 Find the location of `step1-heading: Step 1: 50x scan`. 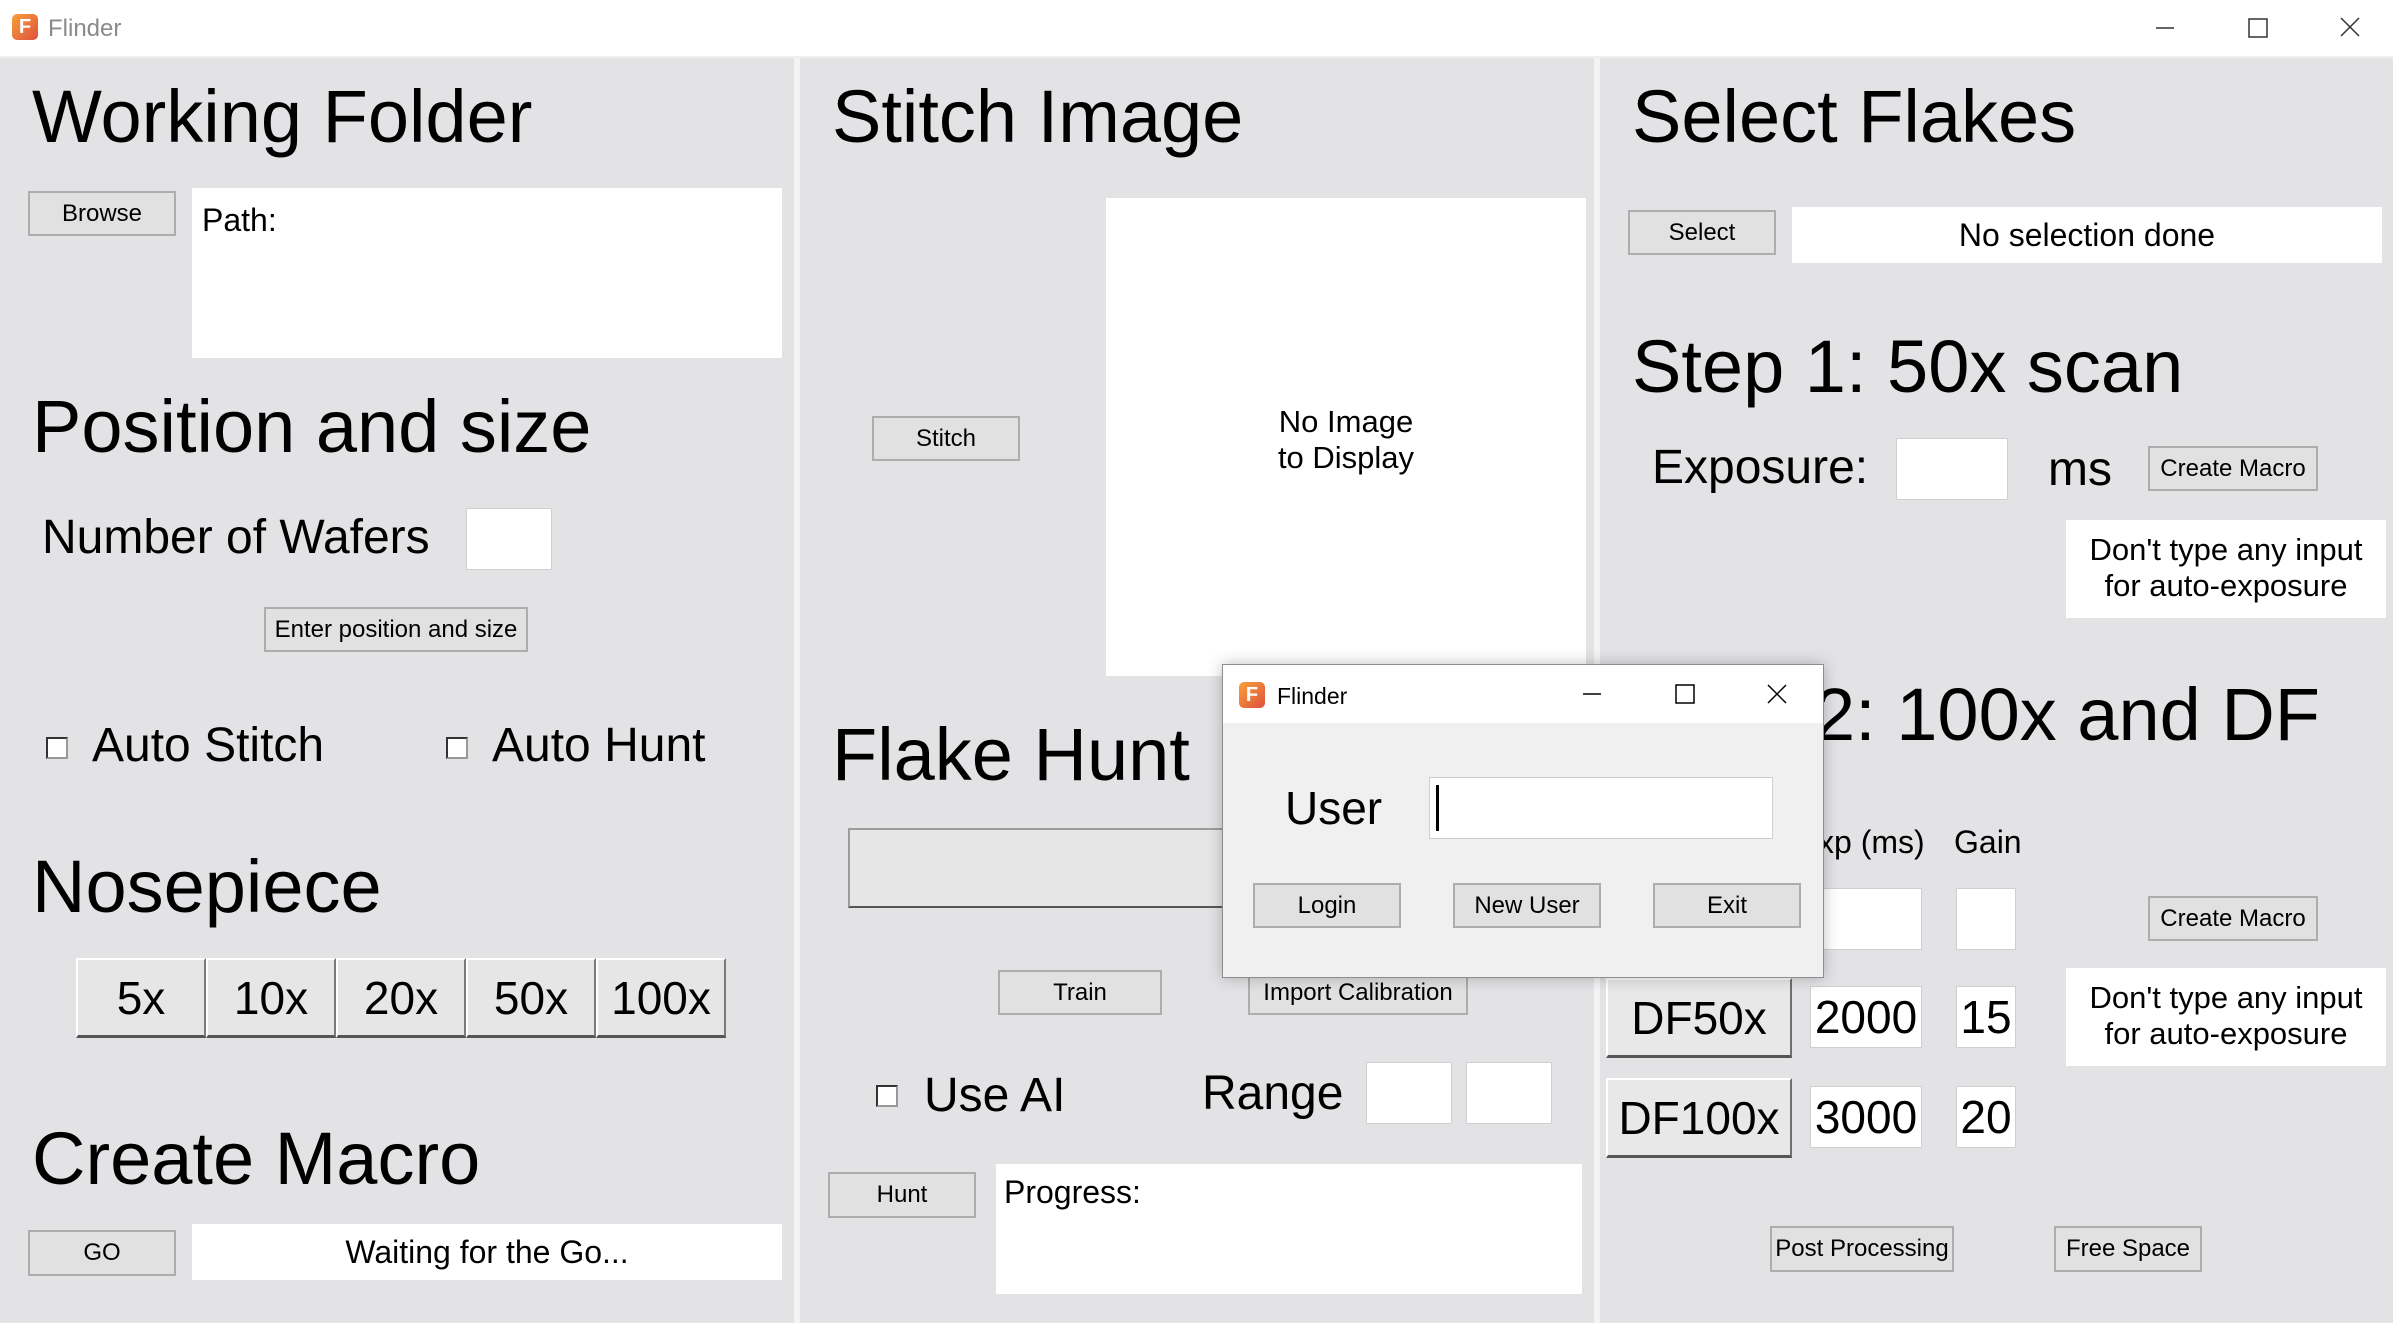

step1-heading: Step 1: 50x scan is located at coordinates (1908, 366).